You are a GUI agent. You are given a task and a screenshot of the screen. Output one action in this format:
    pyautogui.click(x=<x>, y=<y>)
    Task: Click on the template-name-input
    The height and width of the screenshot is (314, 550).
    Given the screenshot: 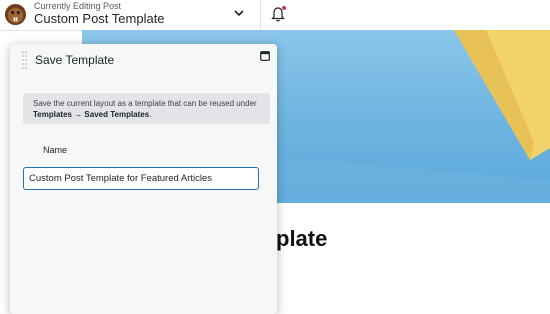 What is the action you would take?
    pyautogui.click(x=141, y=178)
    